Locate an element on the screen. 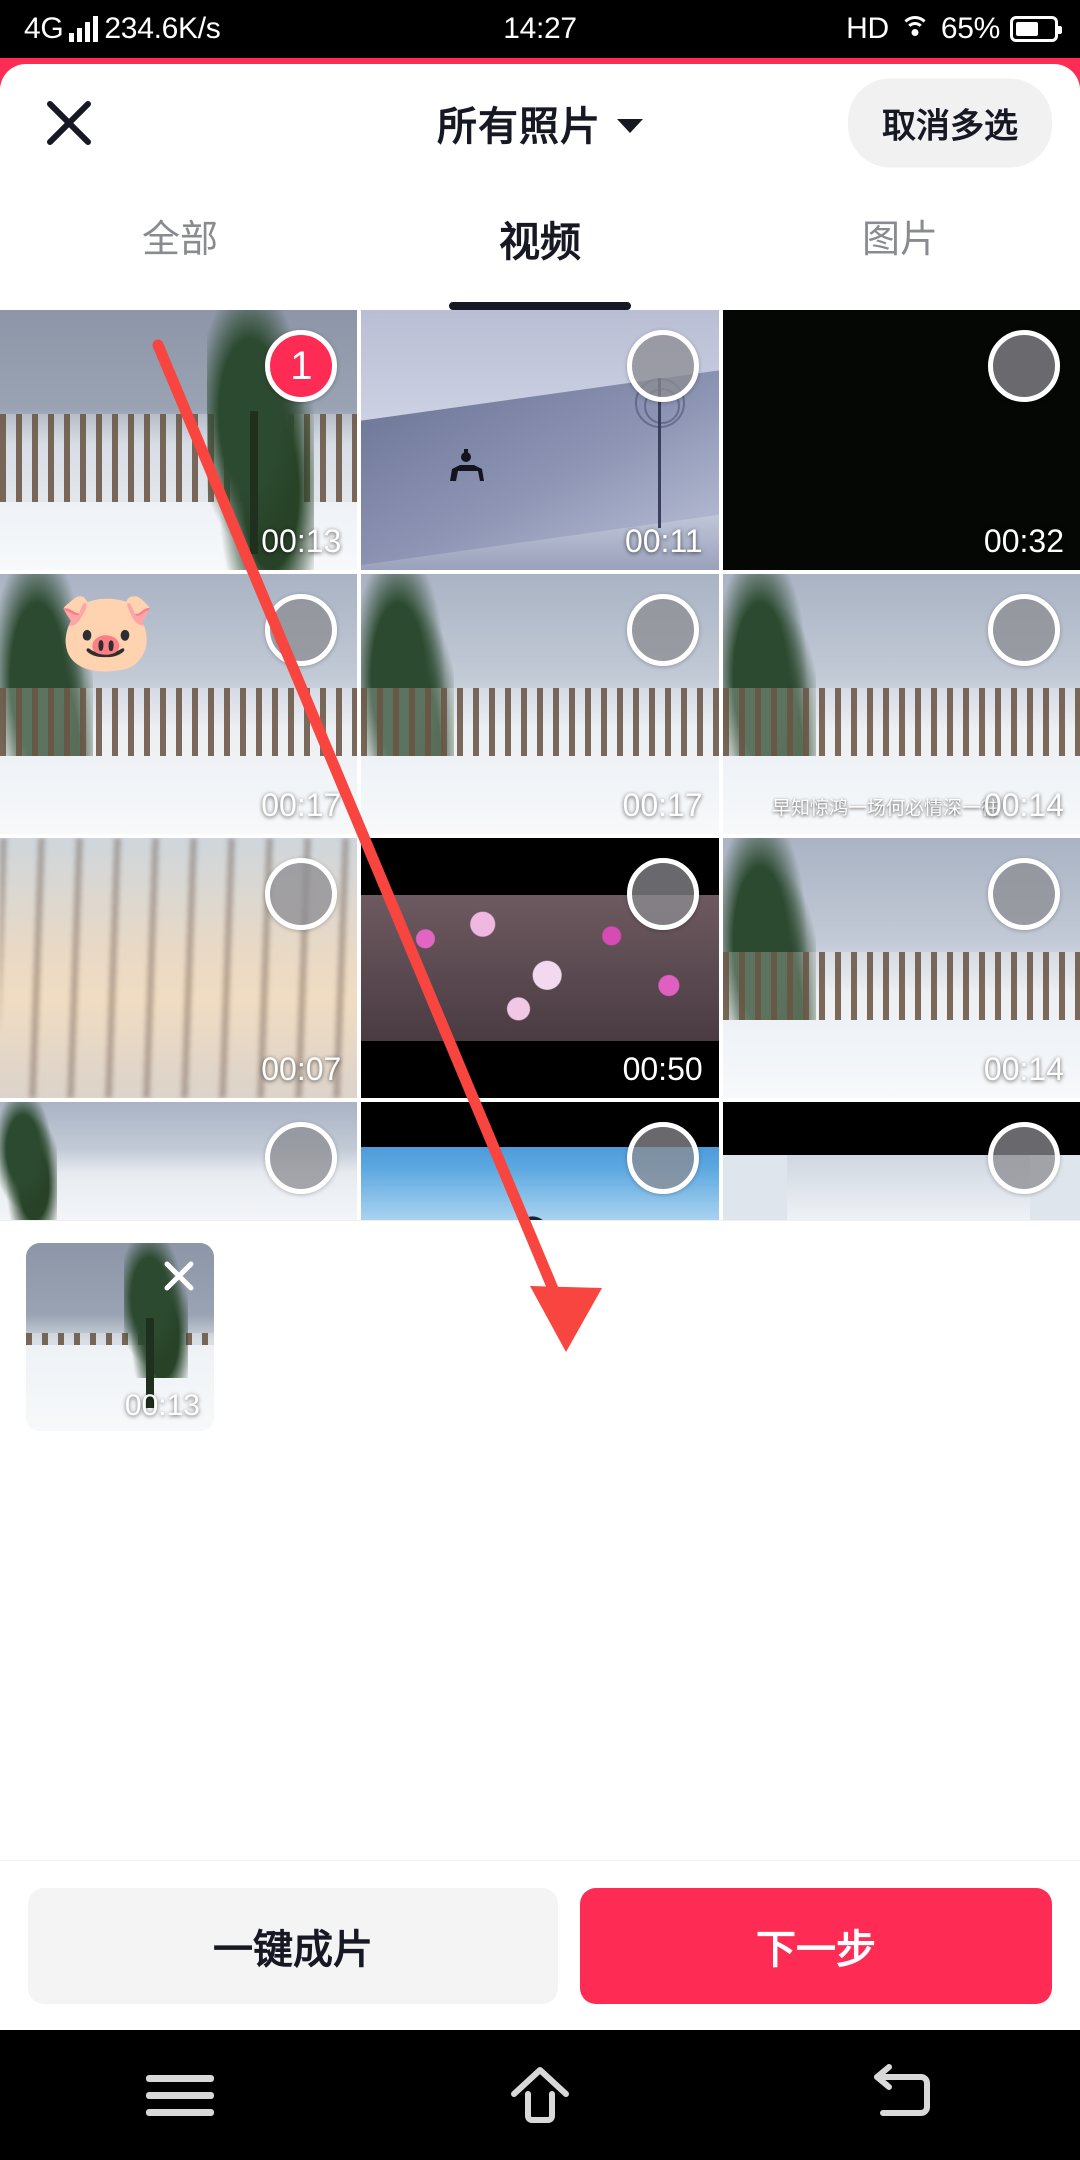 The height and width of the screenshot is (2160, 1080). clock-label: 14:27 is located at coordinates (540, 28).